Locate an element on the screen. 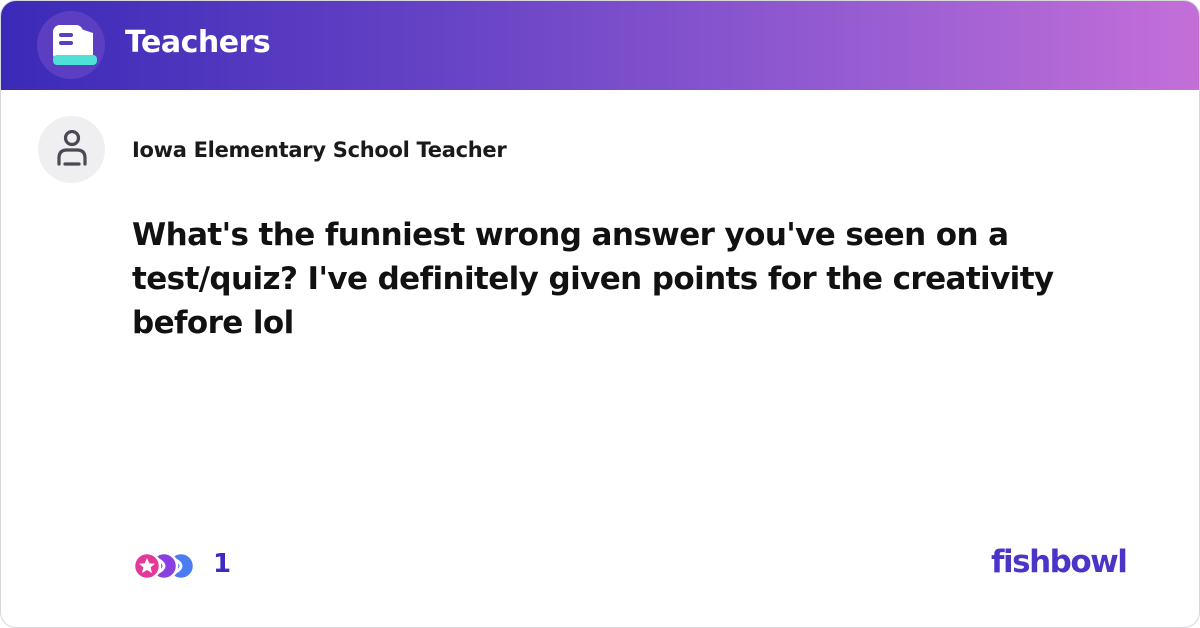 Image resolution: width=1200 pixels, height=628 pixels. user-avatar-icon is located at coordinates (72, 148).